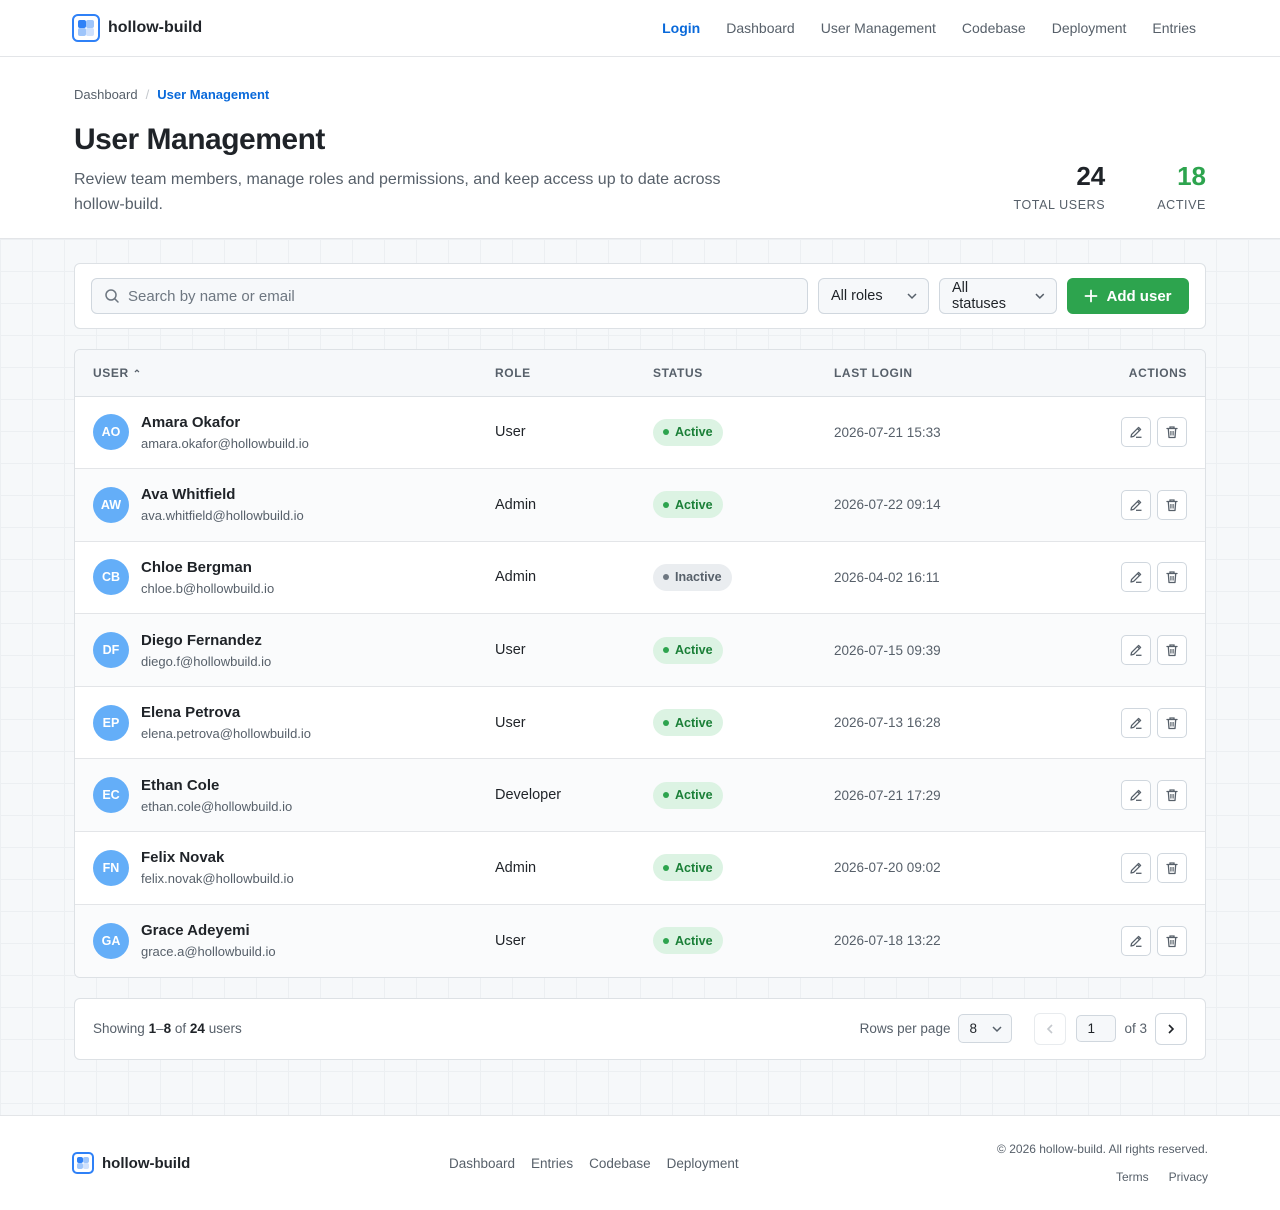  What do you see at coordinates (208, 952) in the screenshot?
I see `user-email: grace.a@hollowbuild.io` at bounding box center [208, 952].